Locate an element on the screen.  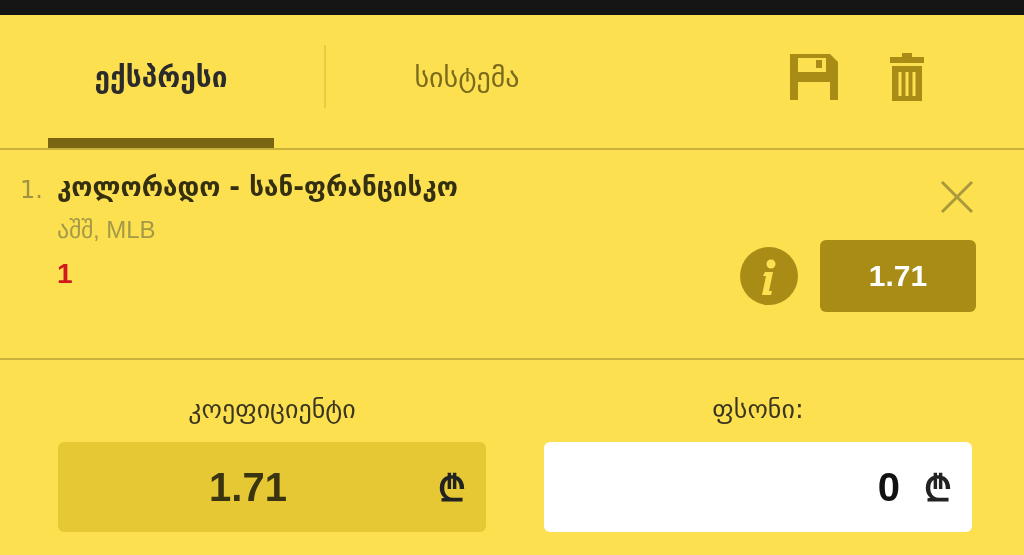
tab: სისტემა is located at coordinates (467, 81).